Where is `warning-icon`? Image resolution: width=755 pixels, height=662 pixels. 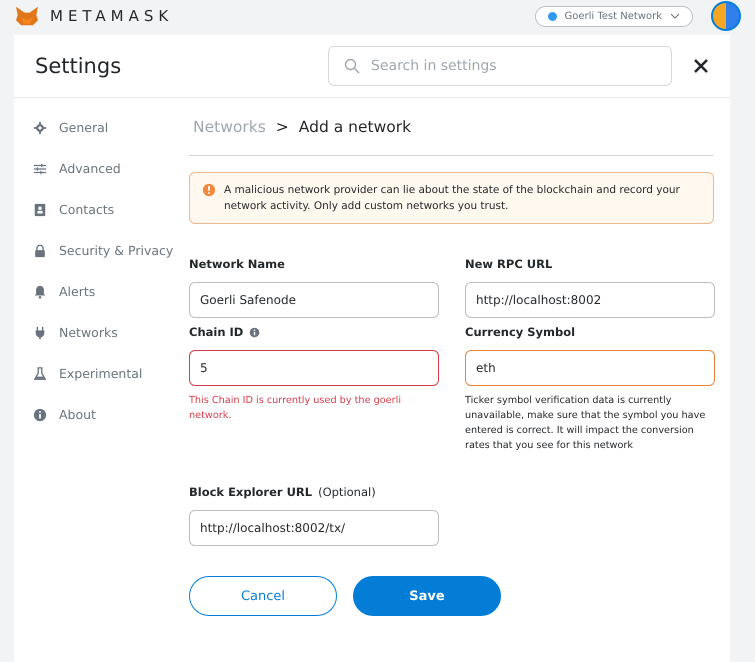
warning-icon is located at coordinates (209, 190).